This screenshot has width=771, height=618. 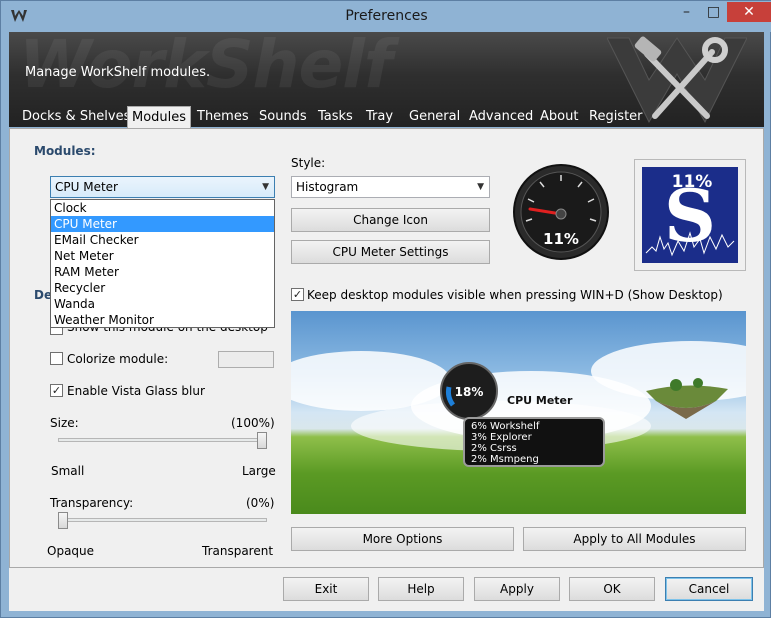 What do you see at coordinates (505, 426) in the screenshot?
I see `process-item: 6% Workshelf` at bounding box center [505, 426].